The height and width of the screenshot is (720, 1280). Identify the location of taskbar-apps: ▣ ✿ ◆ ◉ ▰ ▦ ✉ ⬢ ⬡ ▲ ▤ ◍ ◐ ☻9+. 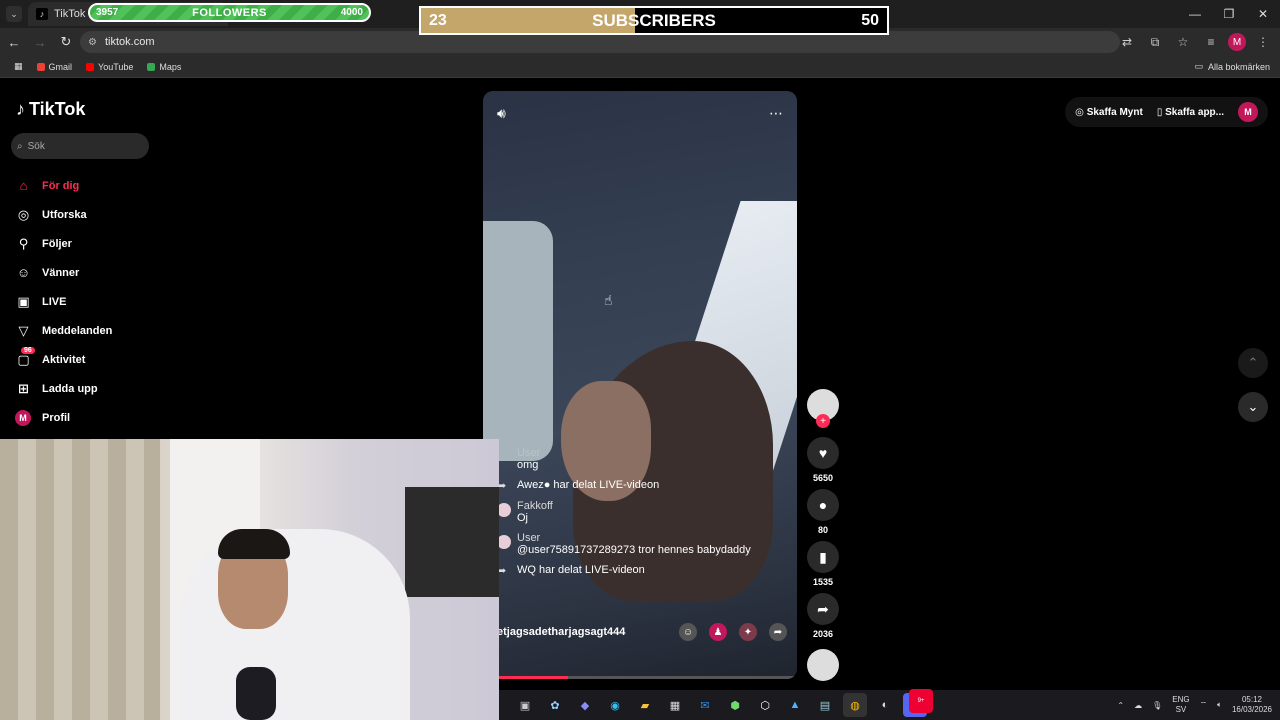
(723, 703).